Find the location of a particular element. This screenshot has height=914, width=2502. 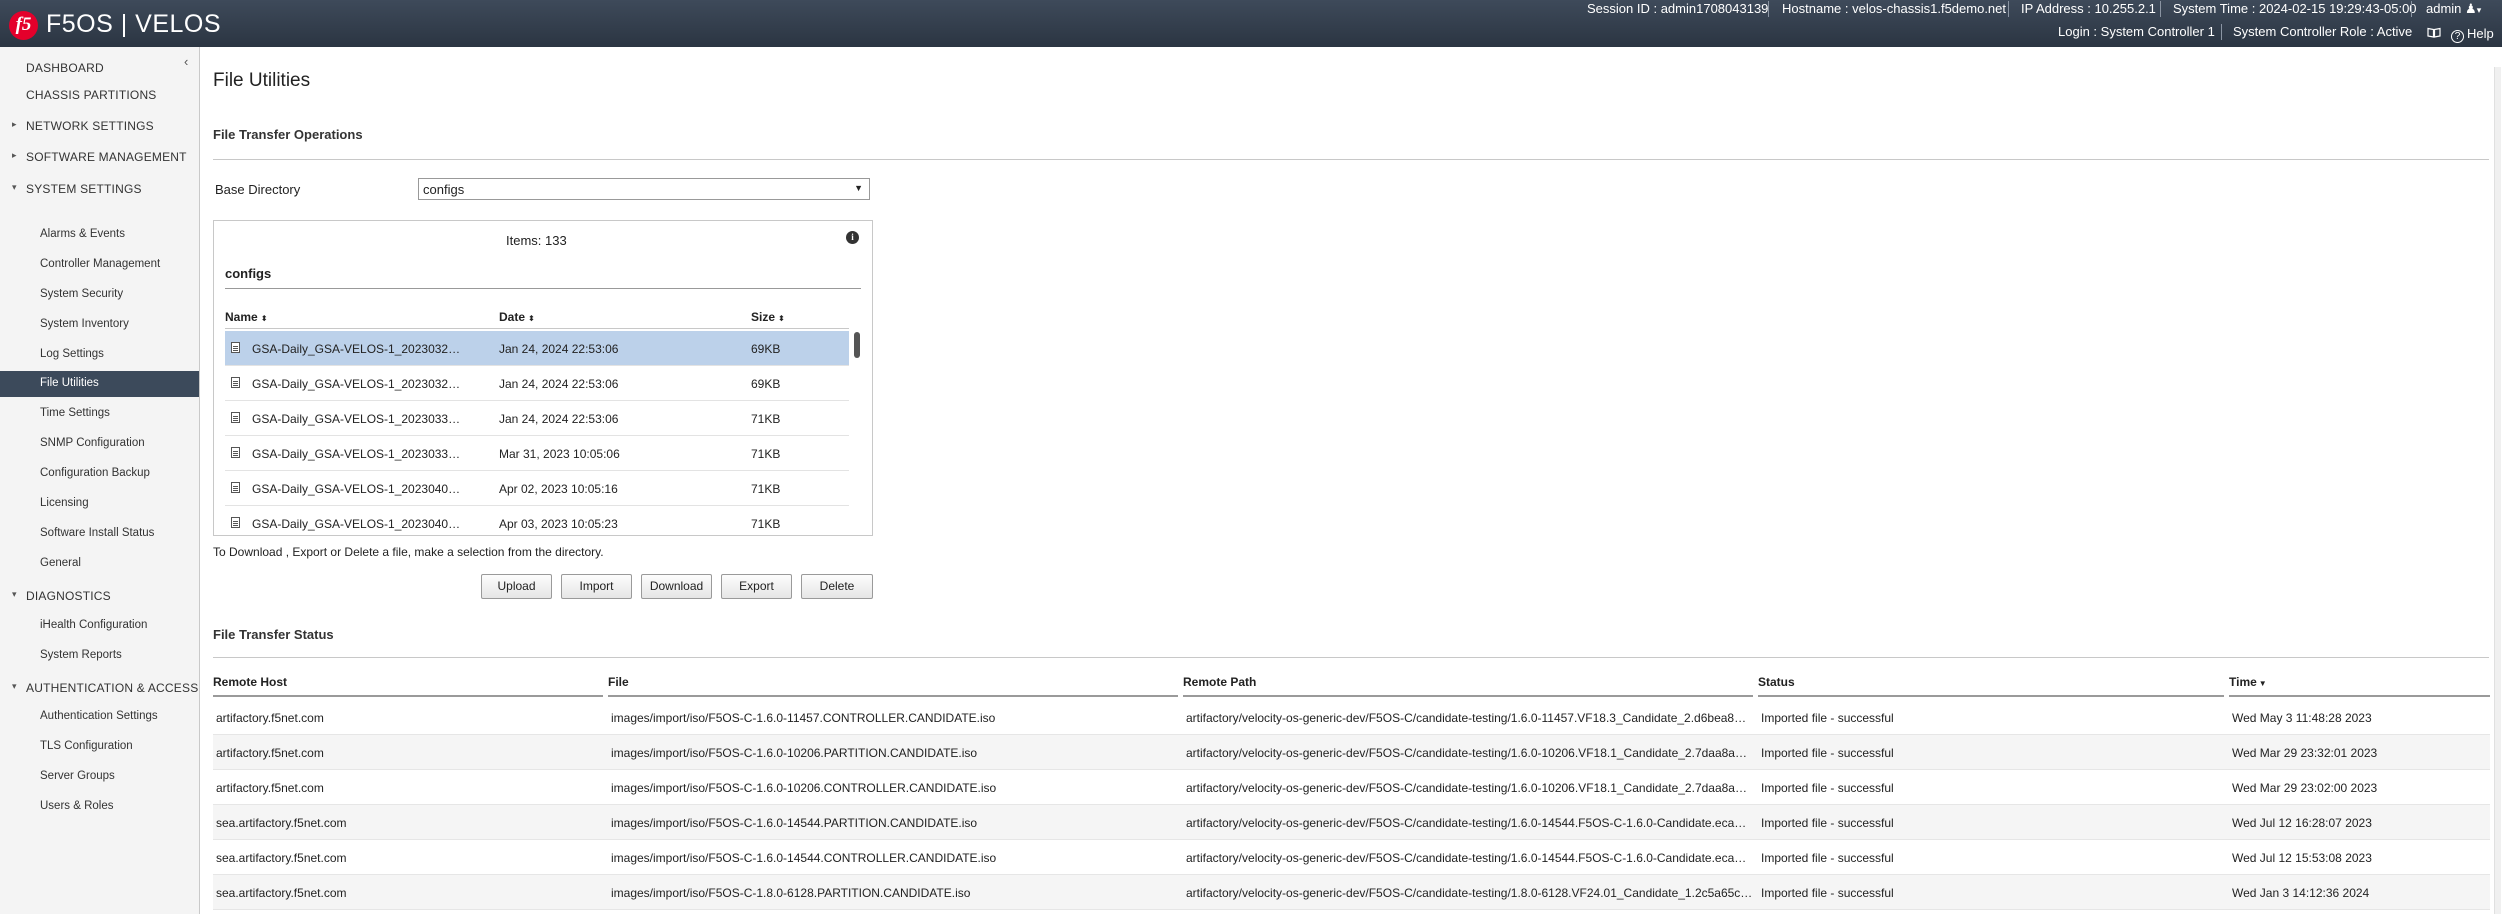

sidebar-item-label: SYSTEM SETTINGS is located at coordinates (84, 189).